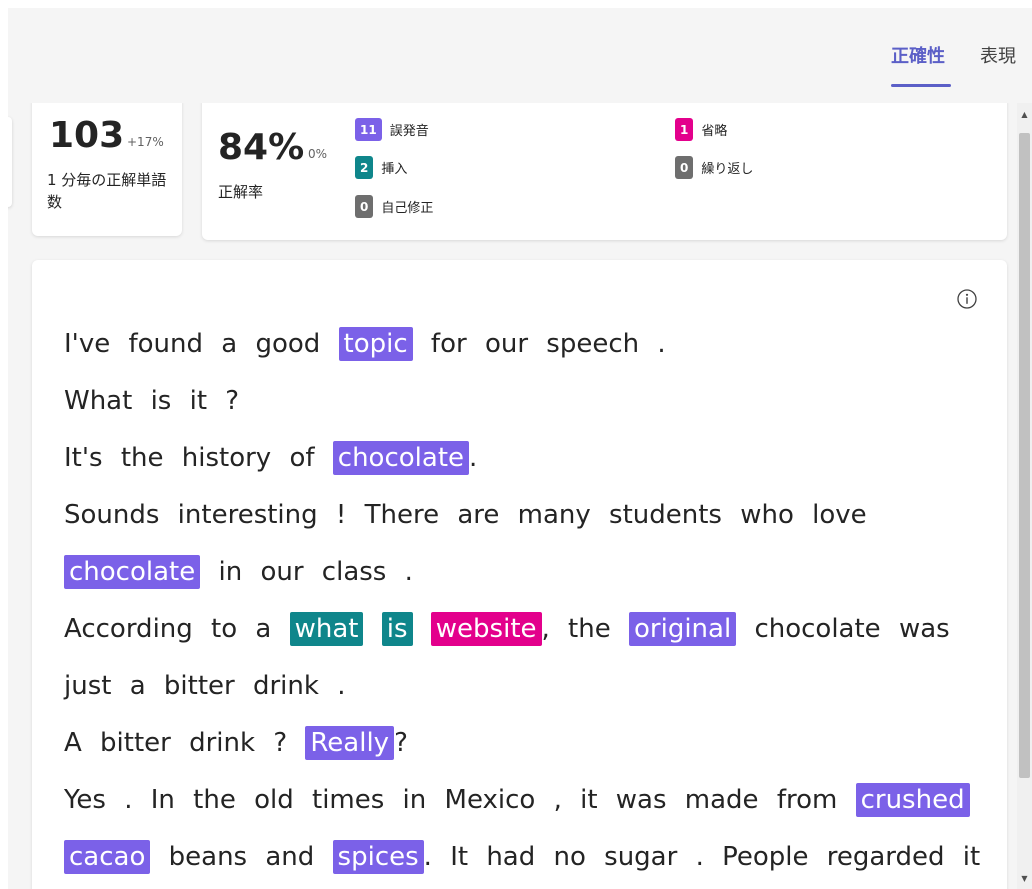 This screenshot has height=889, width=1032. I want to click on error-repetition: 0 繰り返し, so click(714, 167).